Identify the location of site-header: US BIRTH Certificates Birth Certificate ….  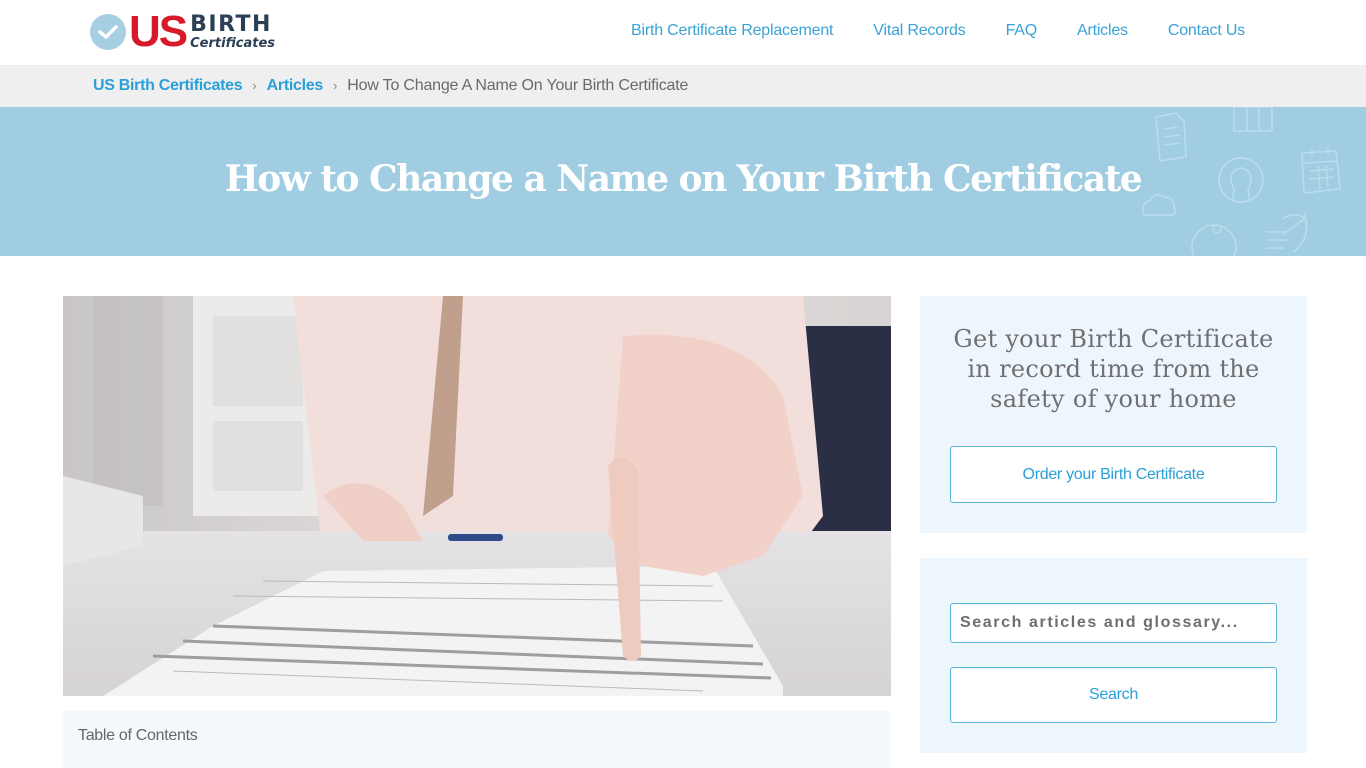
(683, 32).